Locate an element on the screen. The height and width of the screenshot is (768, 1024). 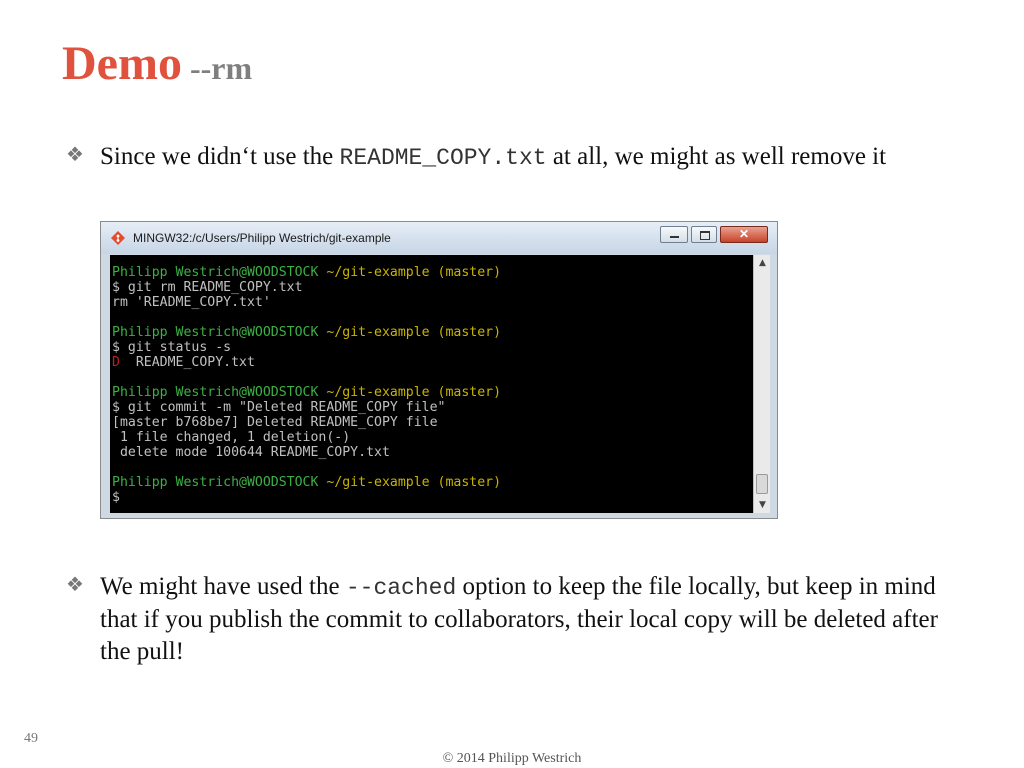
maximize-icon is located at coordinates (704, 234).